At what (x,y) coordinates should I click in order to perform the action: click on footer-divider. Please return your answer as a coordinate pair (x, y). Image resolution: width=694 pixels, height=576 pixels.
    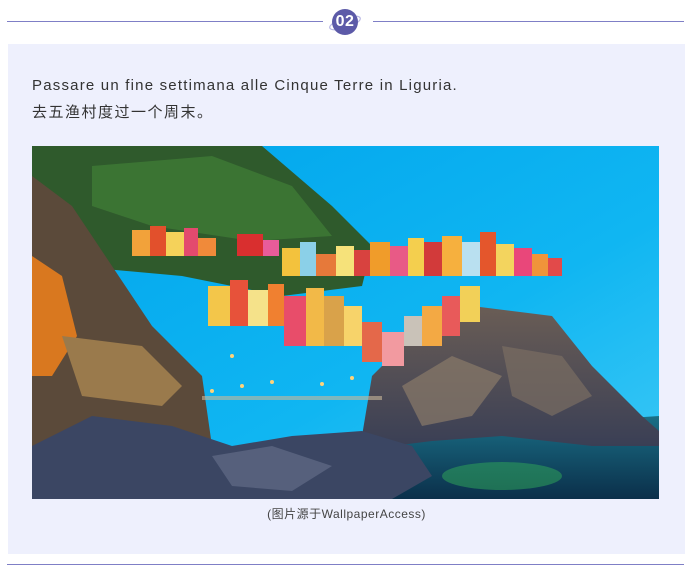
    Looking at the image, I should click on (345, 564).